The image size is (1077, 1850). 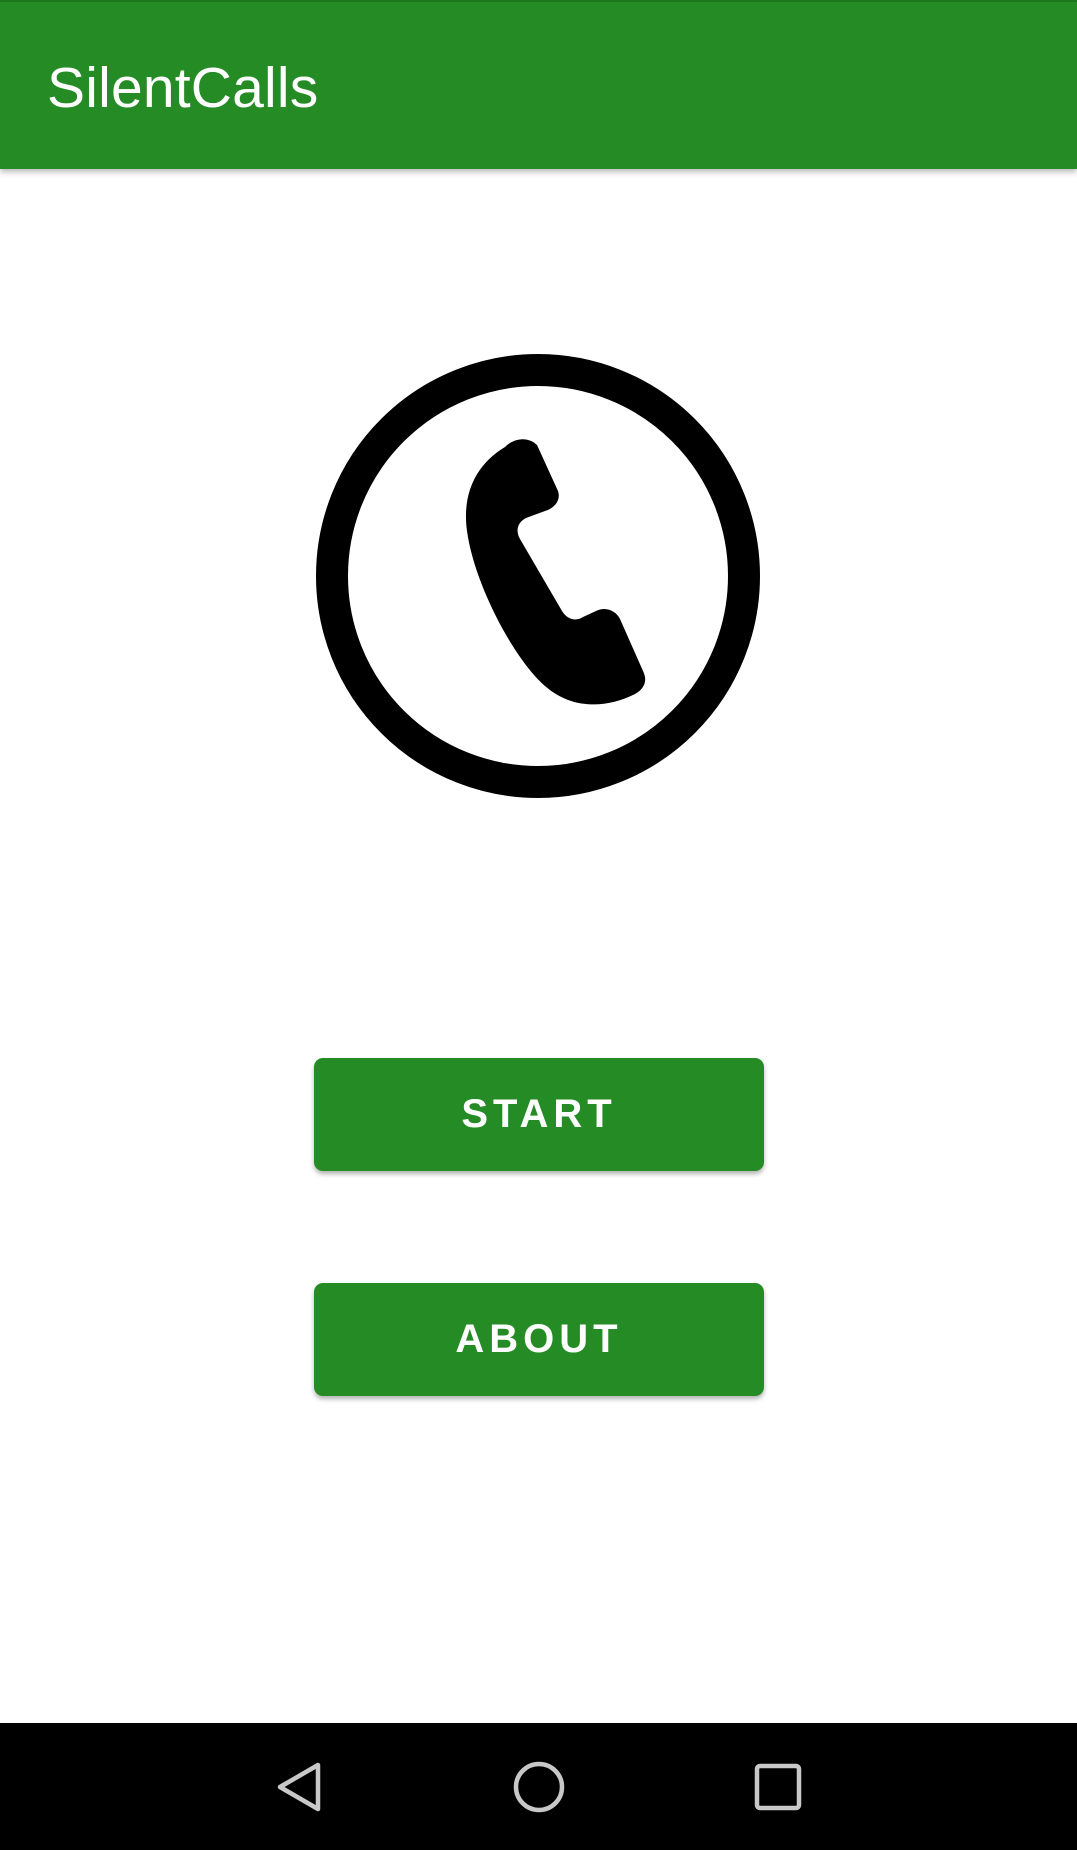 I want to click on recents-button, so click(x=778, y=1787).